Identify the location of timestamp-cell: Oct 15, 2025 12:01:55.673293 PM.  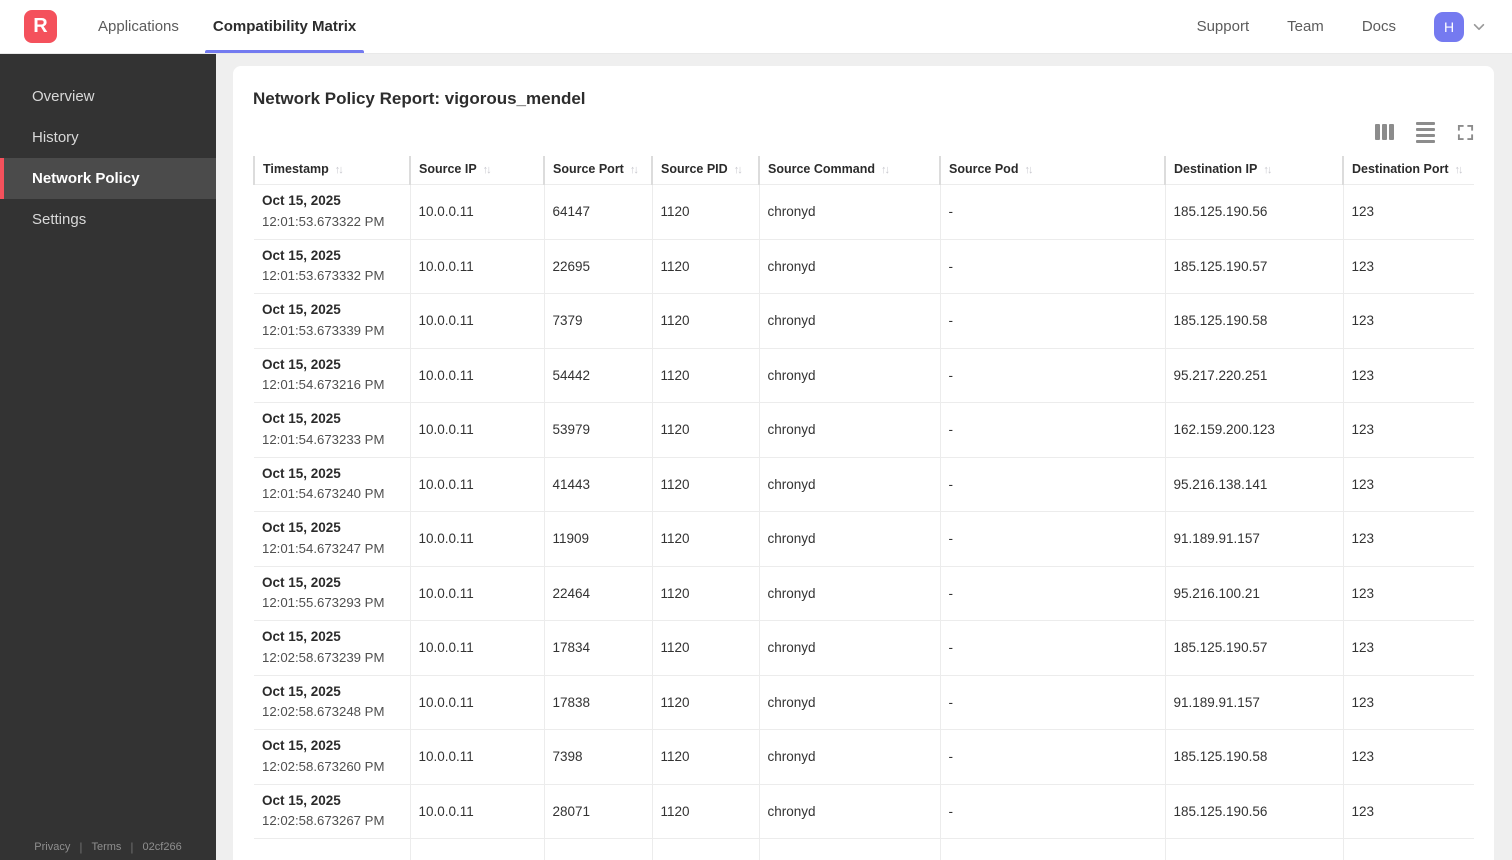
(332, 593).